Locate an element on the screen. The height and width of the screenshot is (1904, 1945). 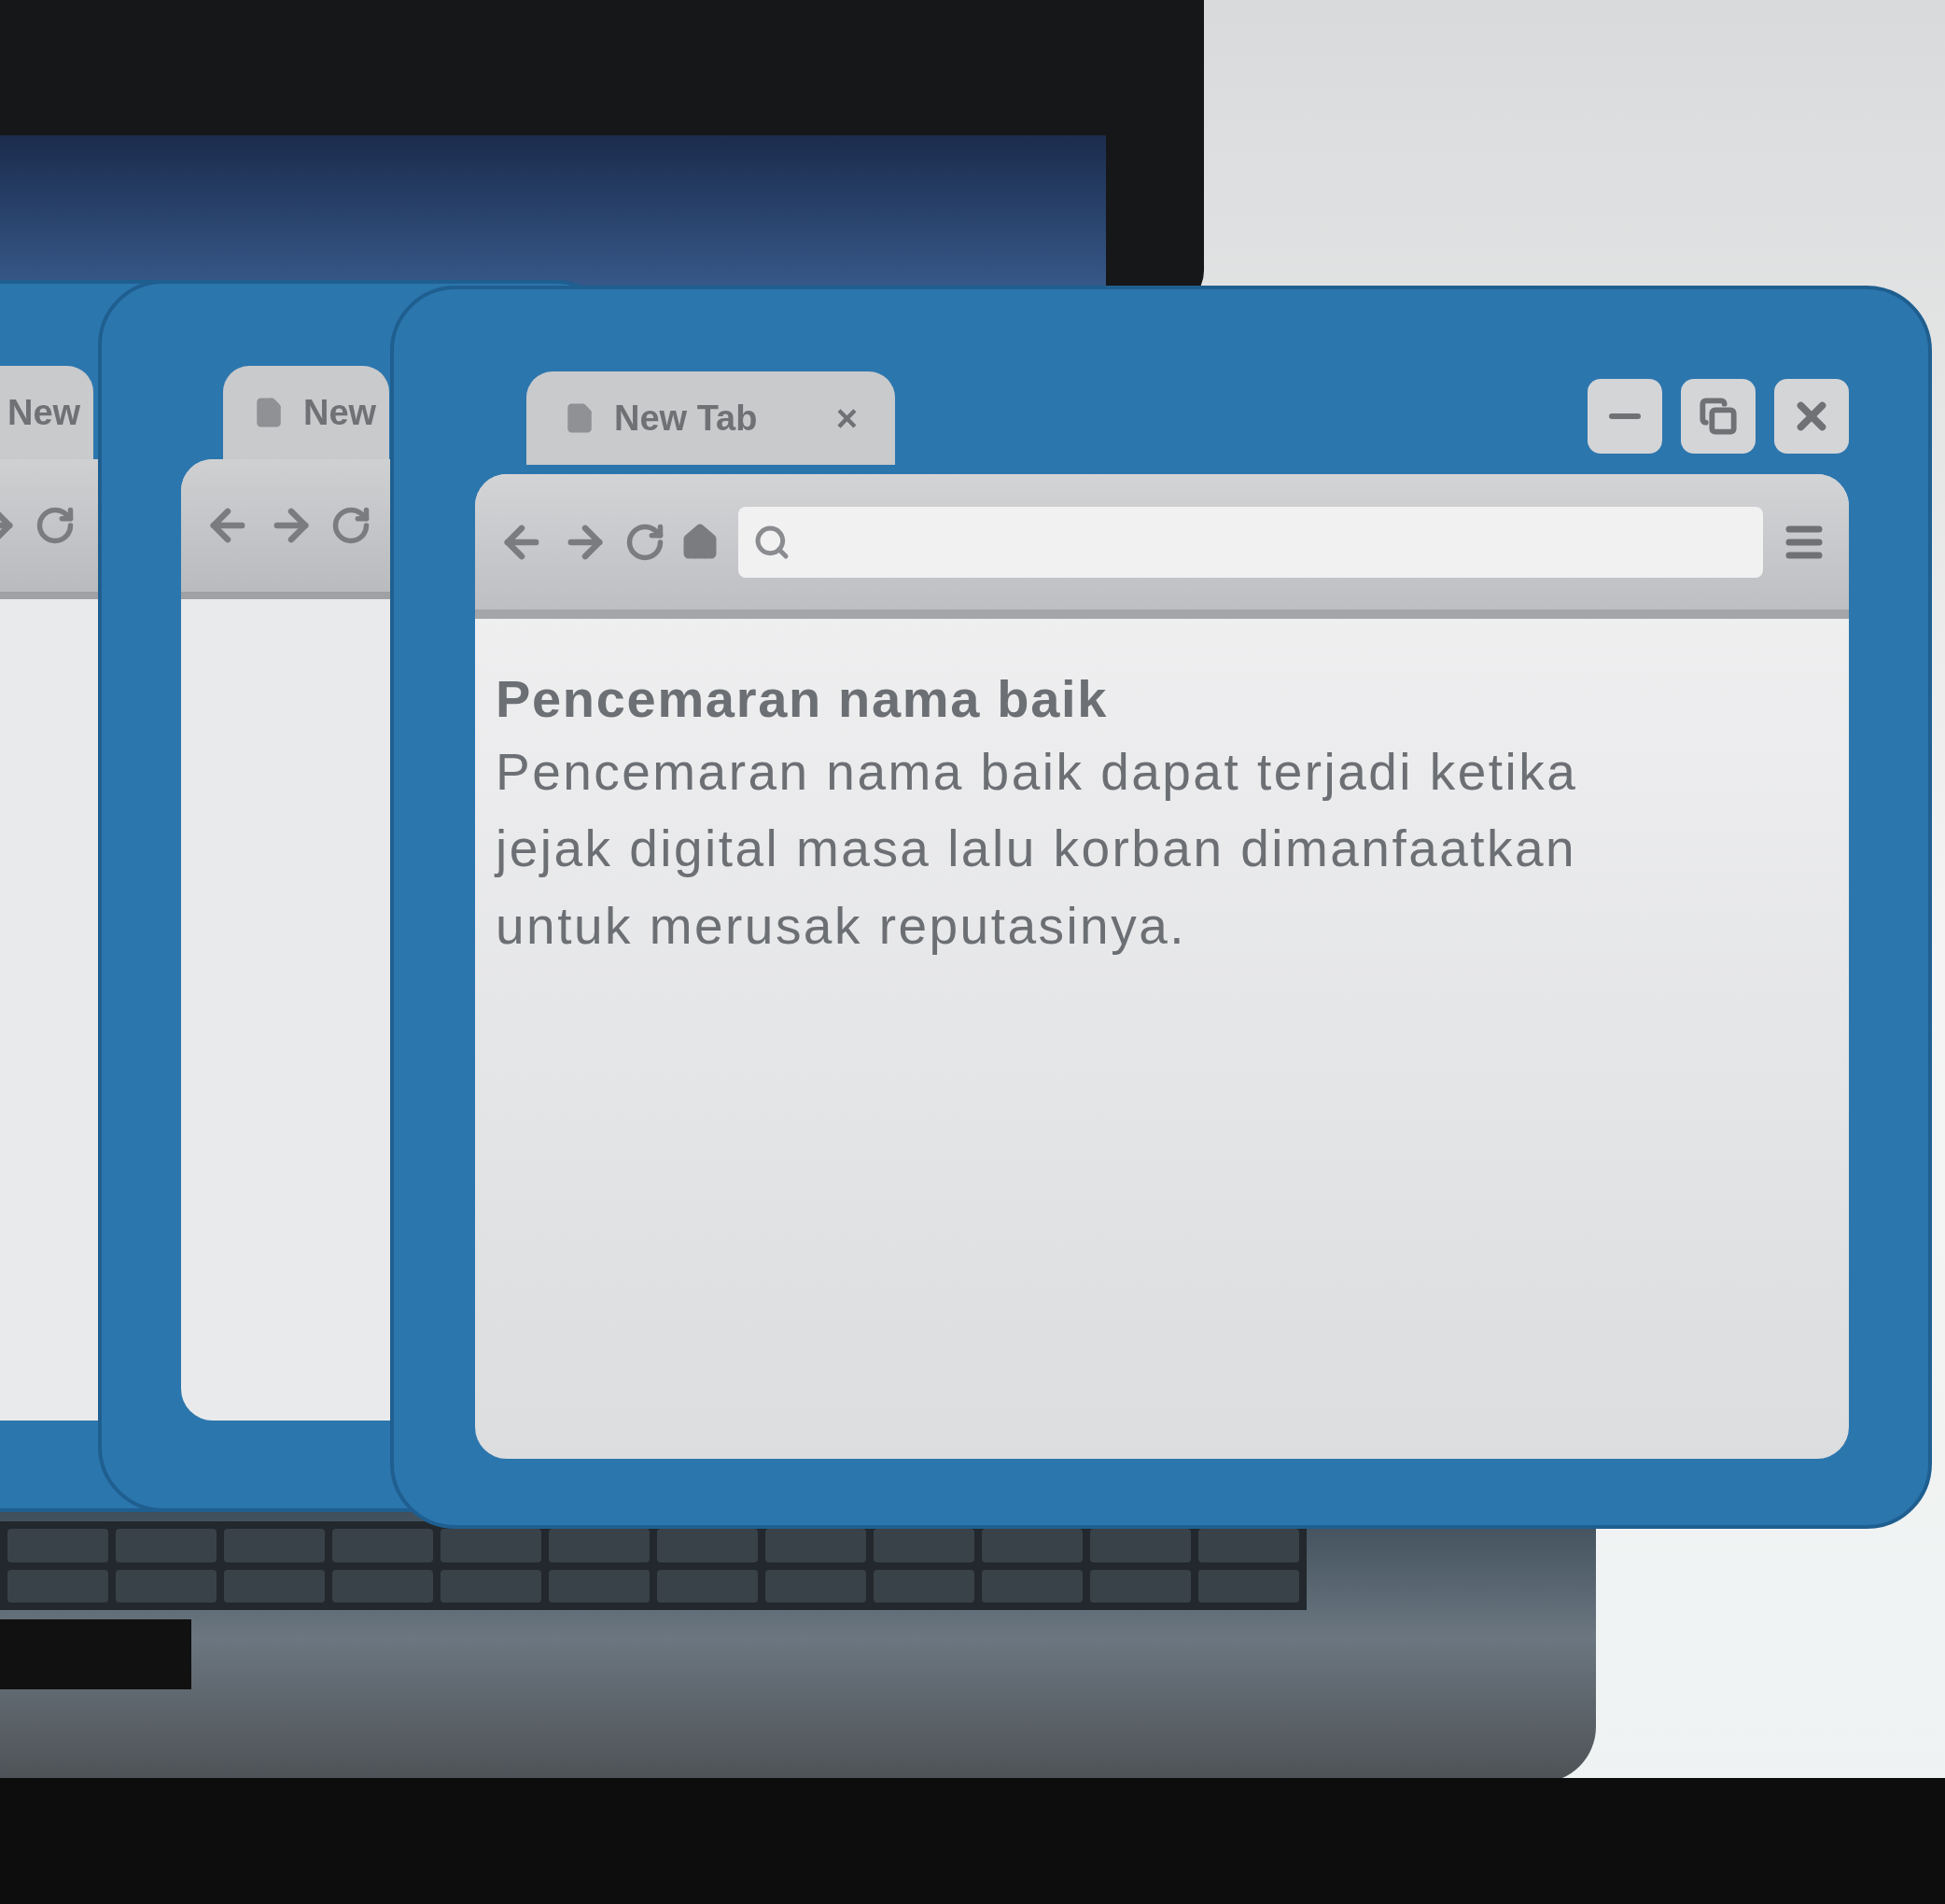
minimize-icon is located at coordinates (1625, 416).